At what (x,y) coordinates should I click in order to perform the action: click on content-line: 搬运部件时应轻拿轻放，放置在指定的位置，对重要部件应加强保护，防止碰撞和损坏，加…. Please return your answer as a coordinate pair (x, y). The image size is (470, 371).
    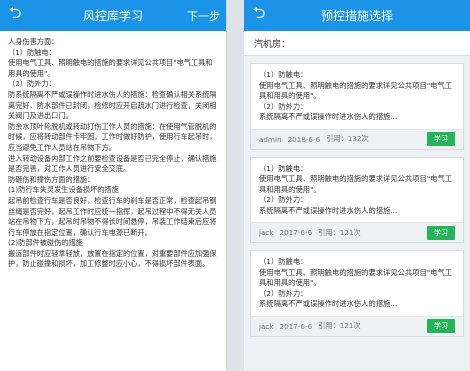
    Looking at the image, I should click on (112, 258).